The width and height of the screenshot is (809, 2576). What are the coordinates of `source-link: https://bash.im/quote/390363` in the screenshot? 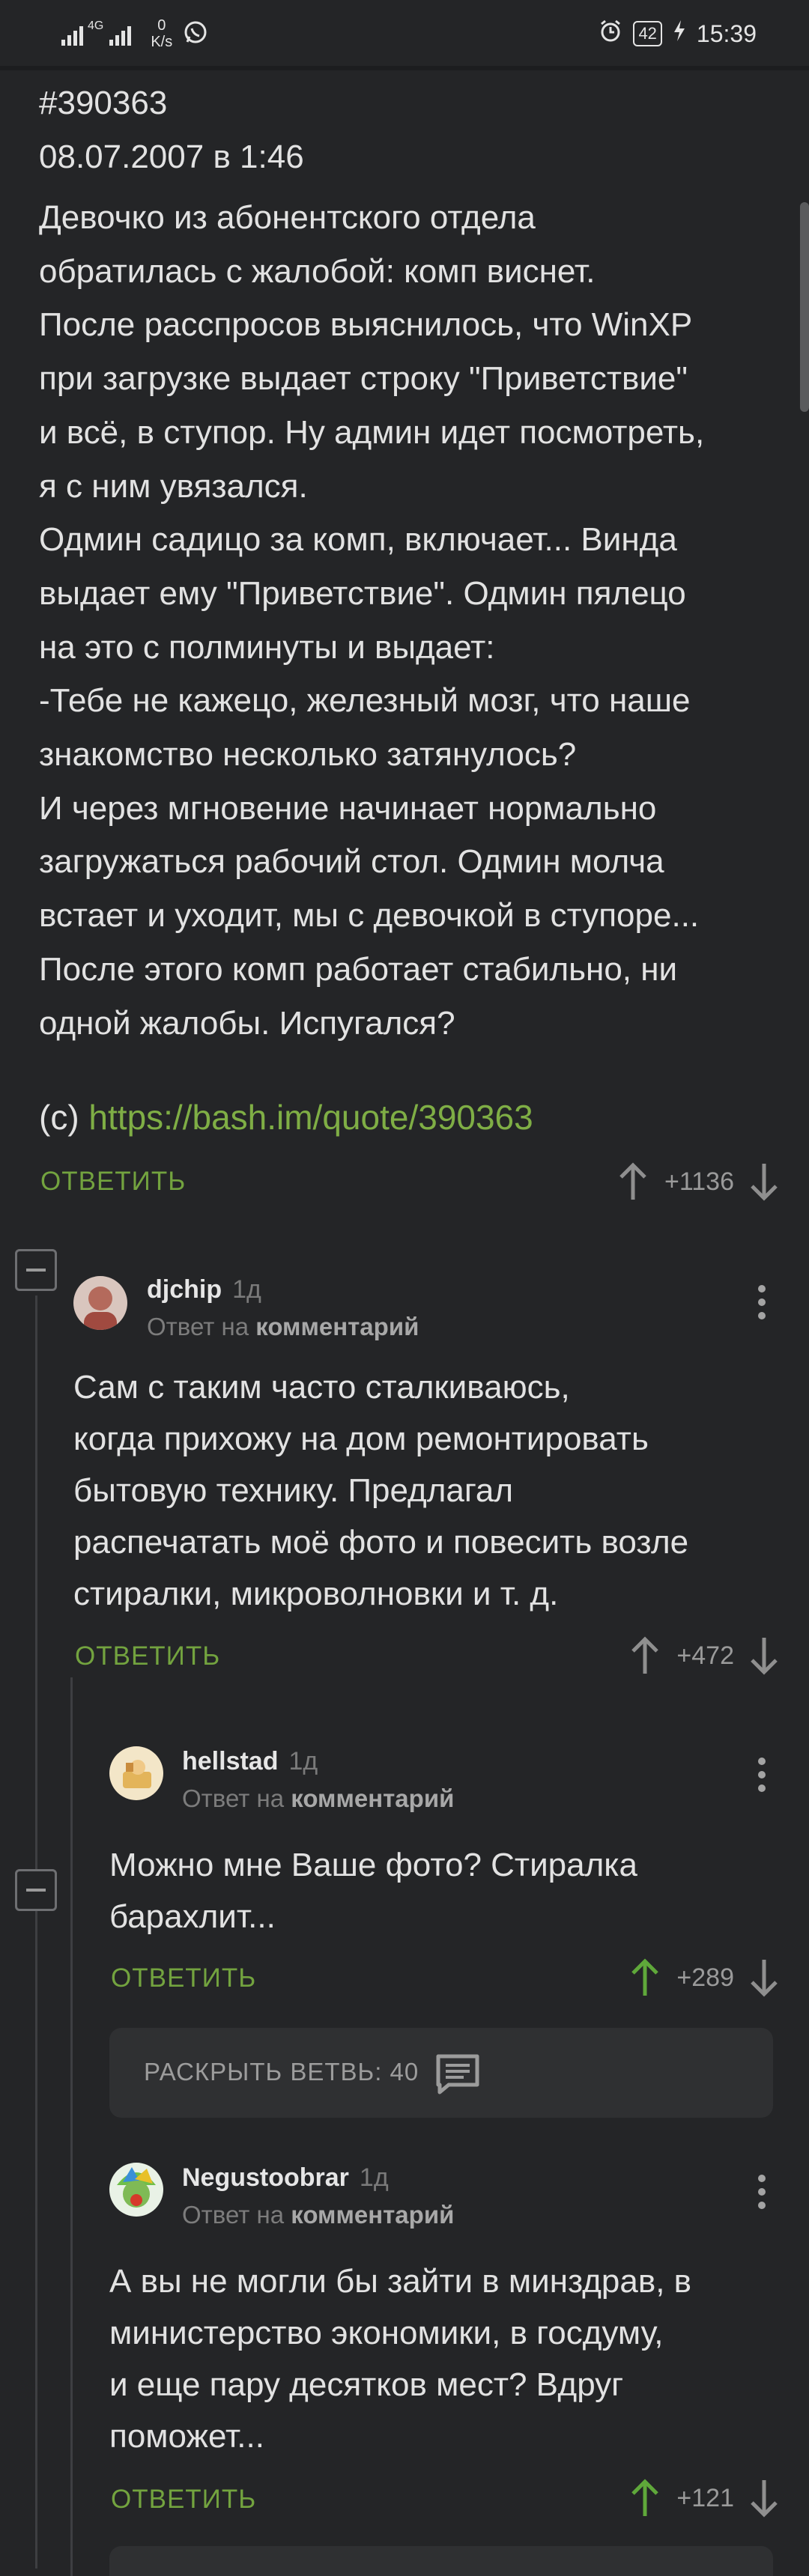 It's located at (310, 1117).